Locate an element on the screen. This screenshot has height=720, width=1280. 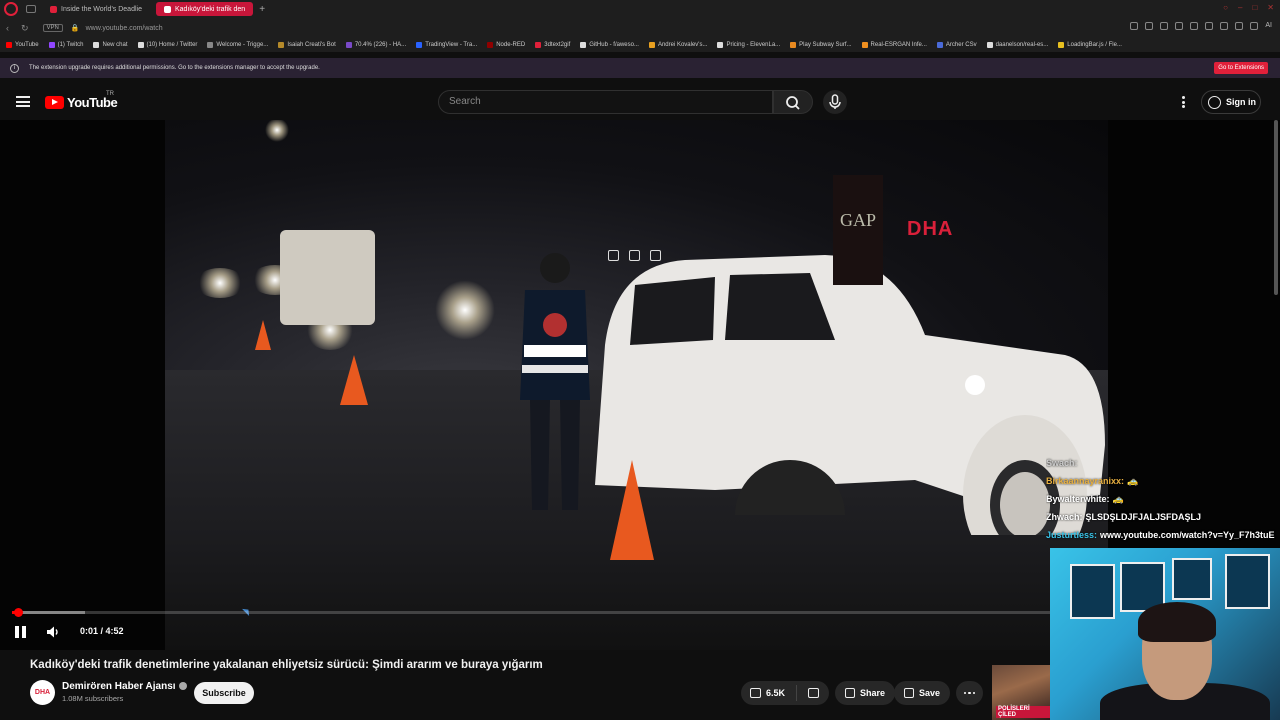
lock-icon: 🔒 is located at coordinates (75, 28).